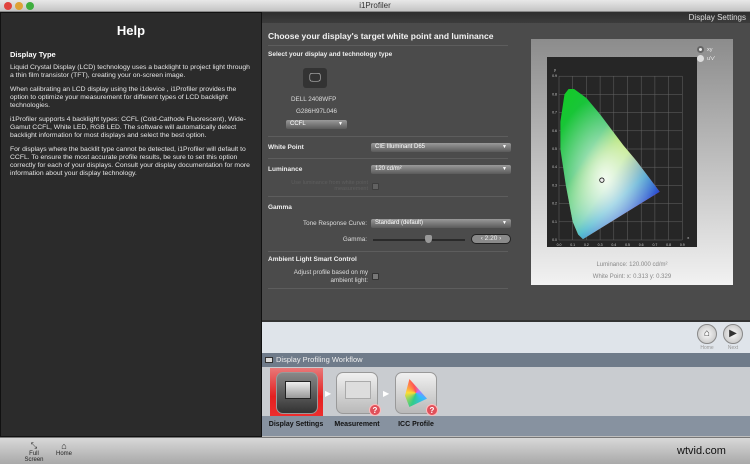  What do you see at coordinates (34, 457) in the screenshot?
I see `full-screen-caption: Full Screen` at bounding box center [34, 457].